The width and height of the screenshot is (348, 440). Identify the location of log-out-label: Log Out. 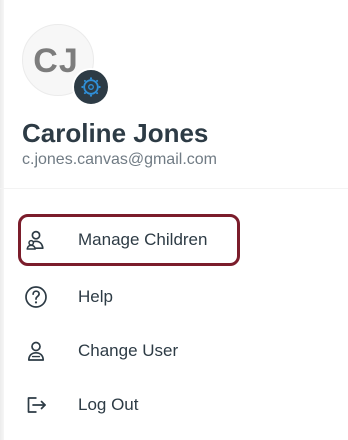
(108, 404).